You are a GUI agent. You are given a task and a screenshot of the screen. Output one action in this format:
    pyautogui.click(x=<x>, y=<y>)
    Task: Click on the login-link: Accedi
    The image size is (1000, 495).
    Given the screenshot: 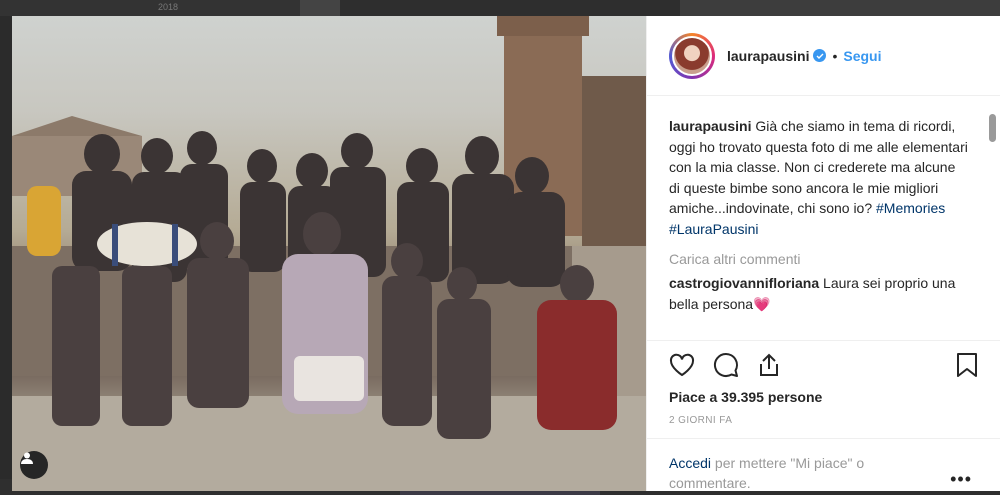 What is the action you would take?
    pyautogui.click(x=690, y=463)
    